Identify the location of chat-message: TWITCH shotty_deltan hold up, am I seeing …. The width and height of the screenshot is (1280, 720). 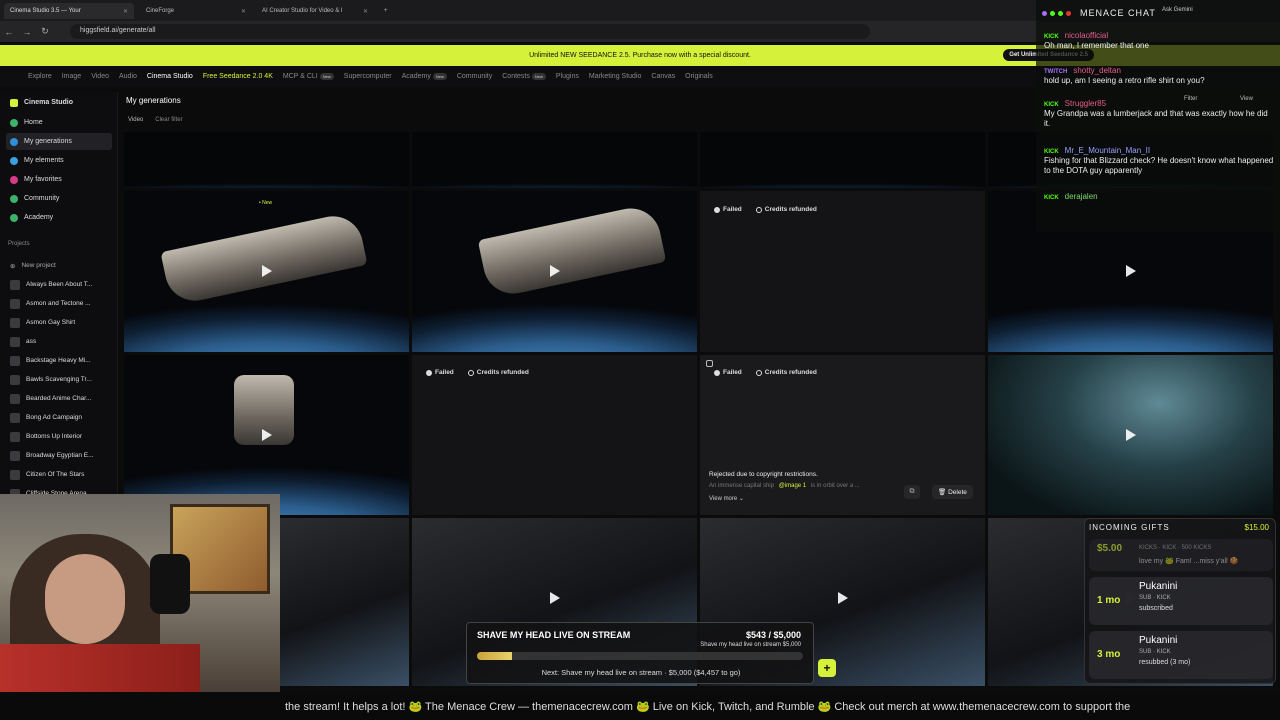
(1124, 76).